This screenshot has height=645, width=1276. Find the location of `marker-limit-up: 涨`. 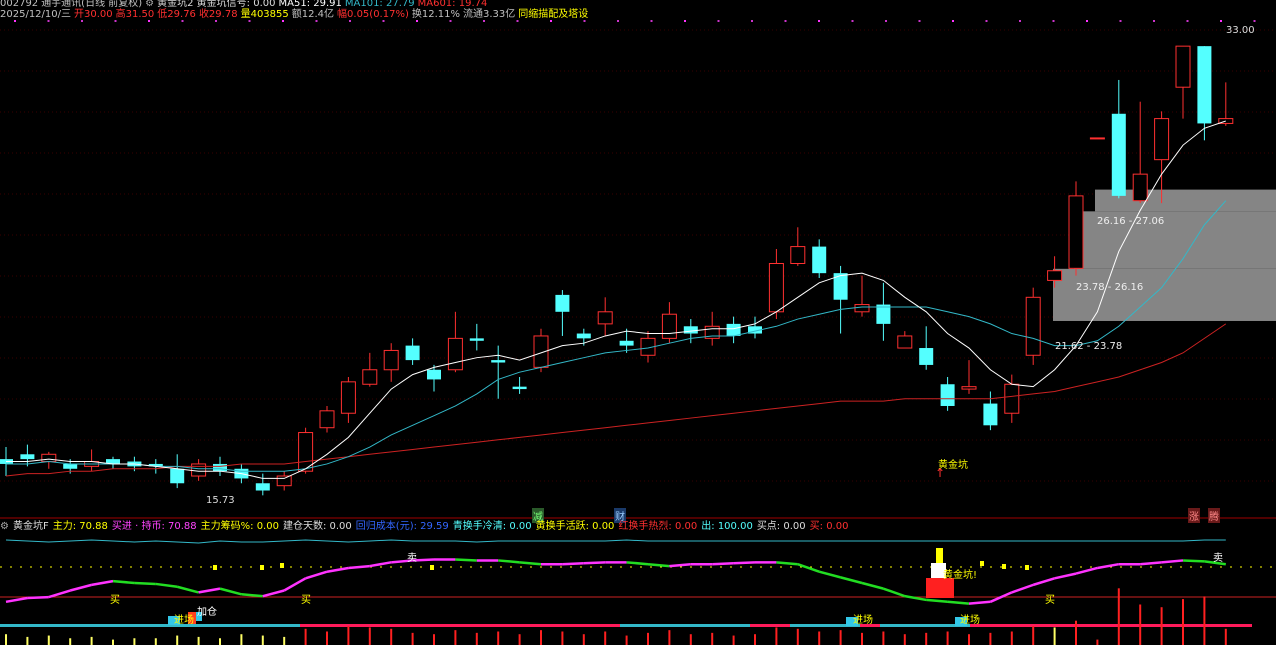

marker-limit-up: 涨 is located at coordinates (1194, 515).